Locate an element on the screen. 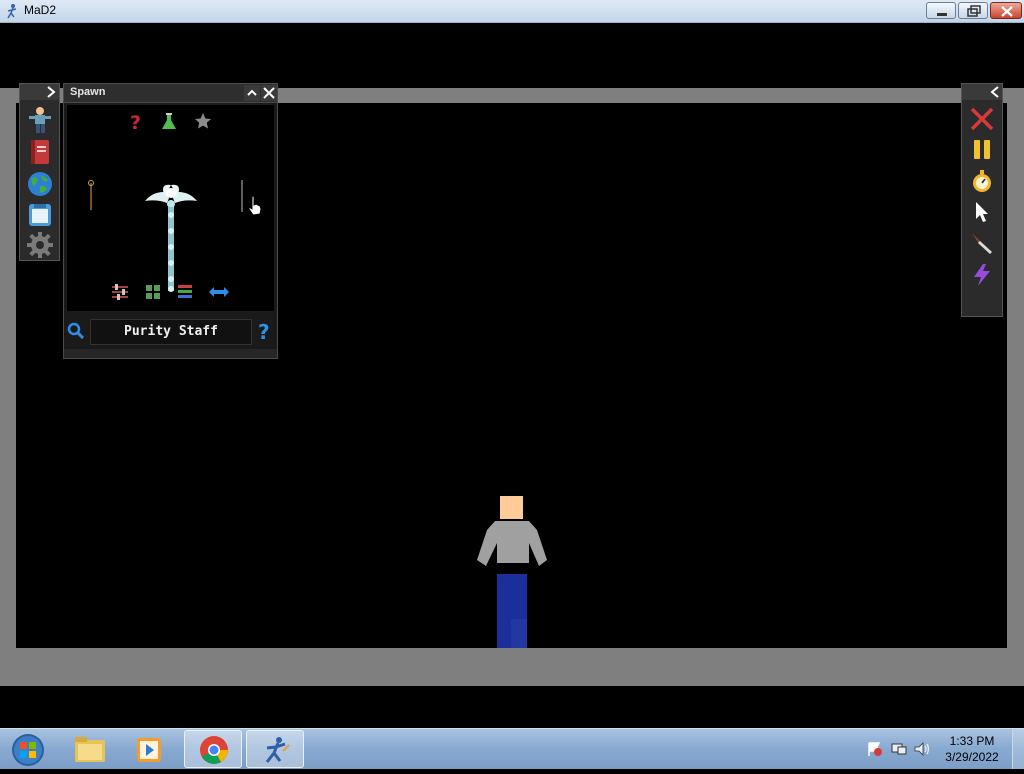 The height and width of the screenshot is (774, 1024). window-title: MaD2 is located at coordinates (40, 10).